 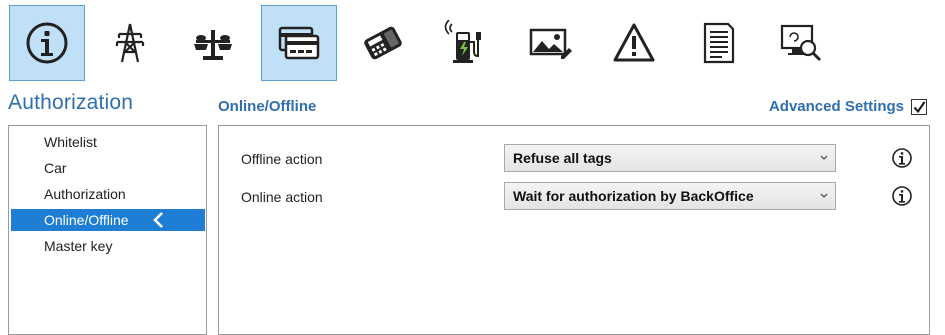 I want to click on picture-edit-icon, so click(x=550, y=43).